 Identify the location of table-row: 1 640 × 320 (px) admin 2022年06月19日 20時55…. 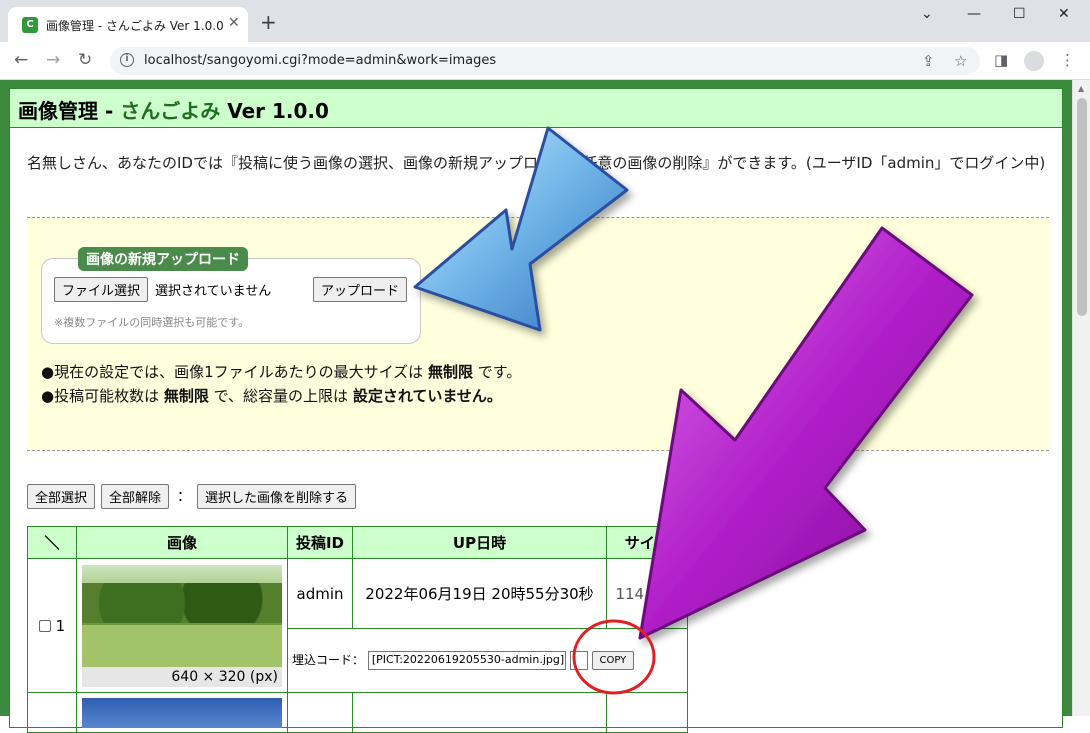
(357, 625).